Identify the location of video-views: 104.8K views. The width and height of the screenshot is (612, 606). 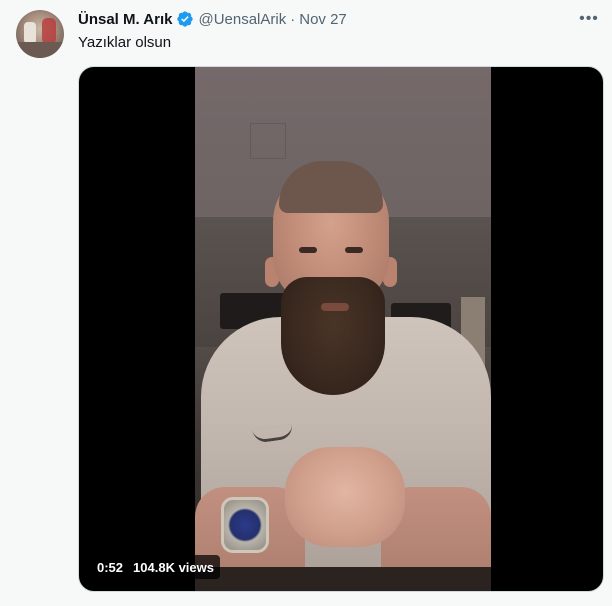
(173, 567).